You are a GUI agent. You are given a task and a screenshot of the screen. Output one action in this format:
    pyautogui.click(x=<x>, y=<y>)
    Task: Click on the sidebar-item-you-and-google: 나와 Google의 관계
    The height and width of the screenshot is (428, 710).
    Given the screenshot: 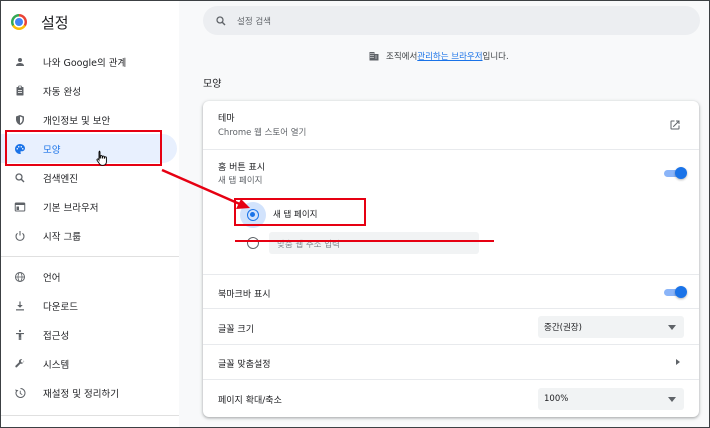 What is the action you would take?
    pyautogui.click(x=89, y=61)
    